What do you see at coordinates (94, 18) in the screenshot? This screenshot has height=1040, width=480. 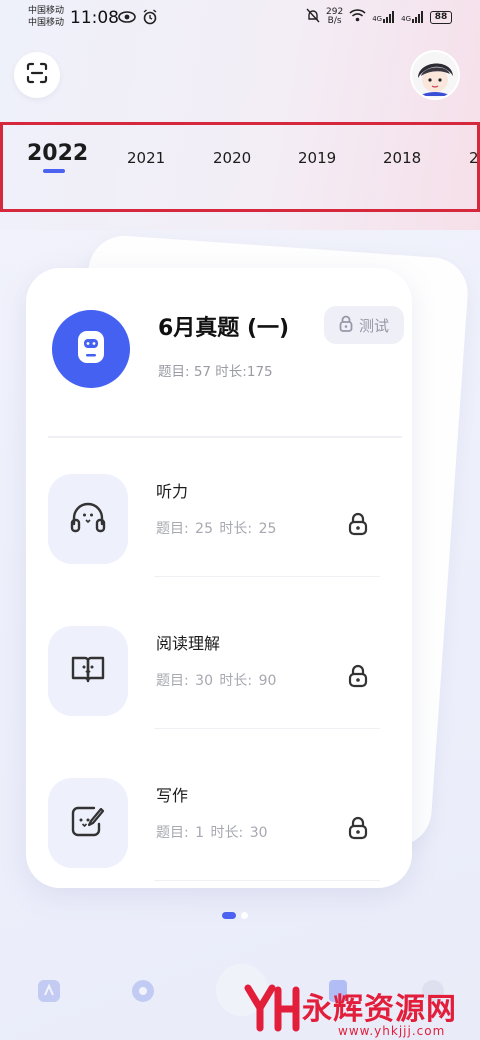 I see `clock: 11:08` at bounding box center [94, 18].